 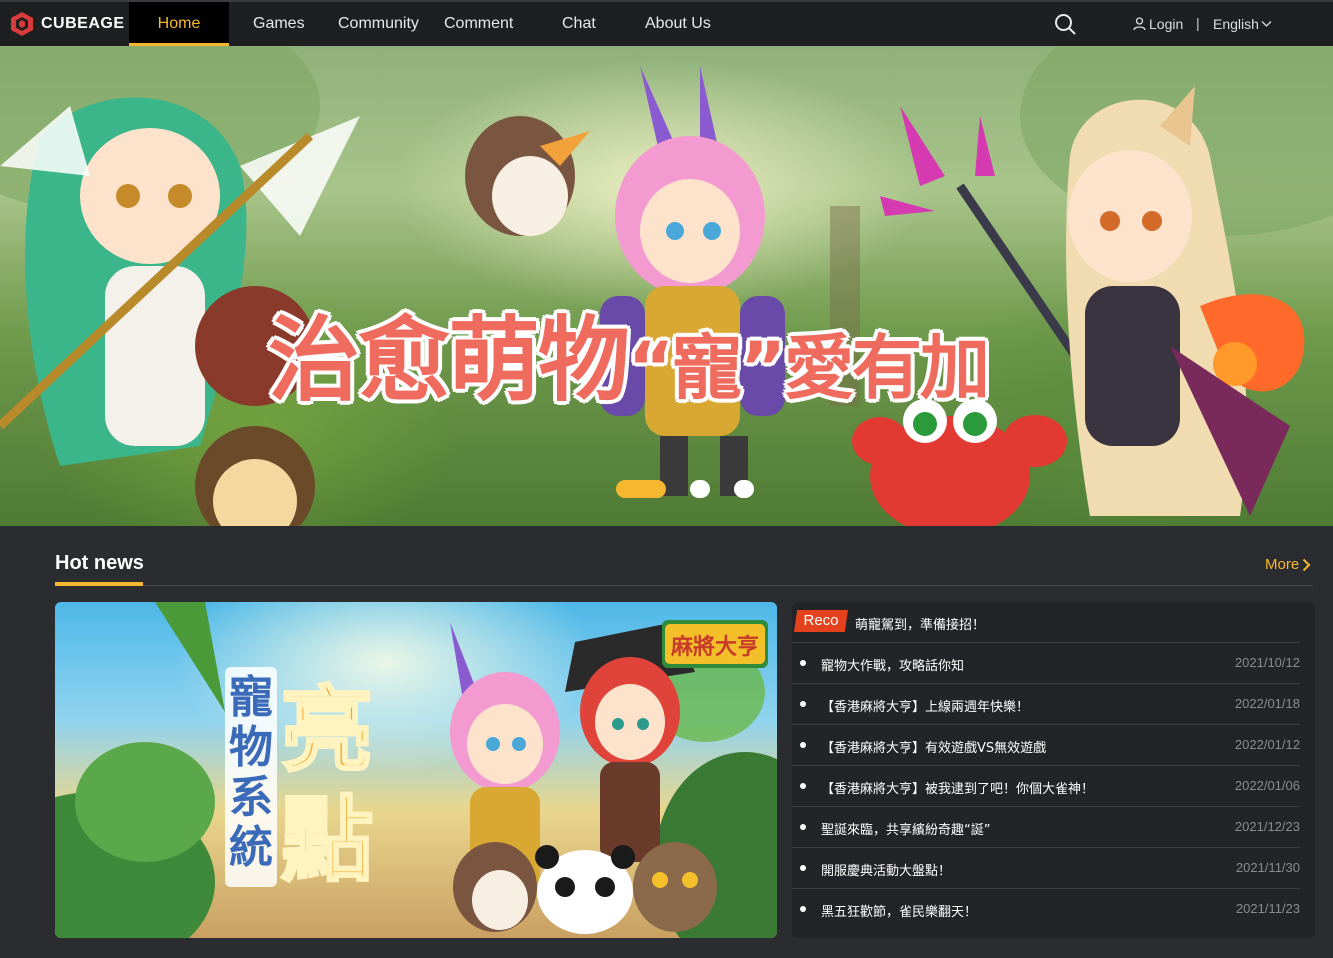 I want to click on news-item-title: 聖誕來臨，共享繽紛奇趣“誕”, so click(x=906, y=830).